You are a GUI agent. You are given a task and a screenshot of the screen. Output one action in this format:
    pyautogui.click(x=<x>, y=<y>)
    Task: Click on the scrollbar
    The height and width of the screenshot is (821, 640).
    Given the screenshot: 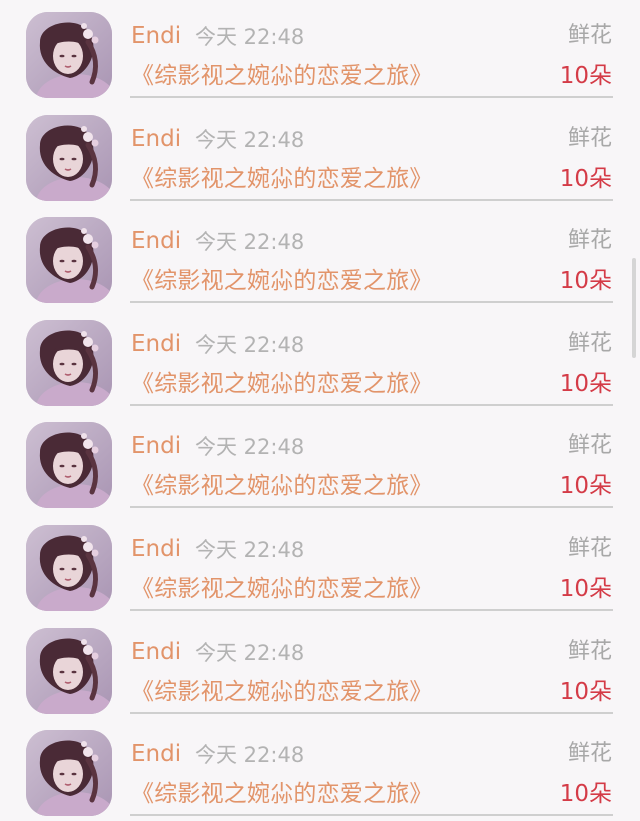 What is the action you would take?
    pyautogui.click(x=634, y=308)
    